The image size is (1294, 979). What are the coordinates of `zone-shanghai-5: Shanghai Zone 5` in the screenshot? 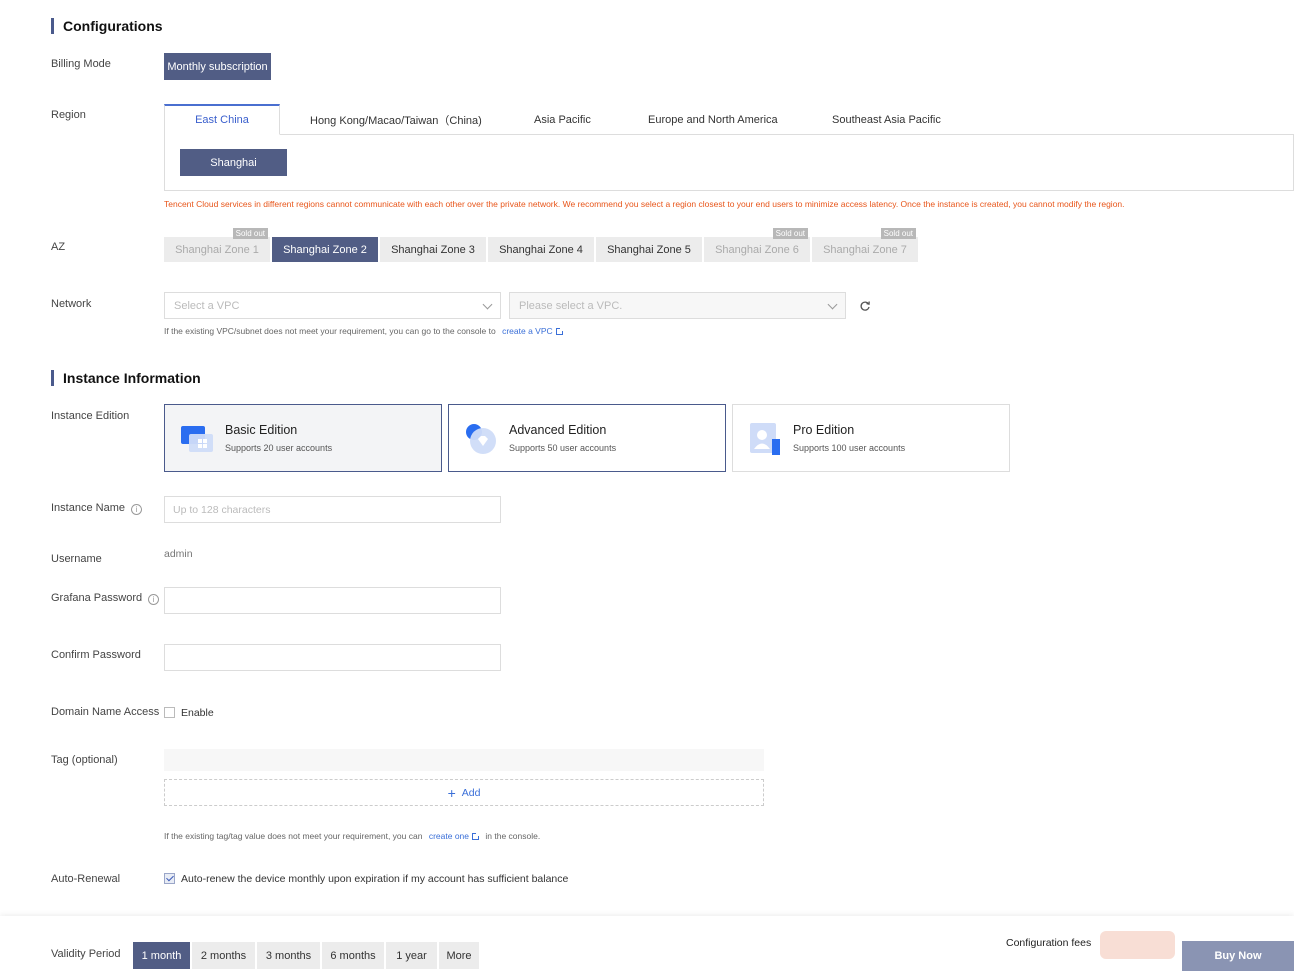 It's located at (649, 249).